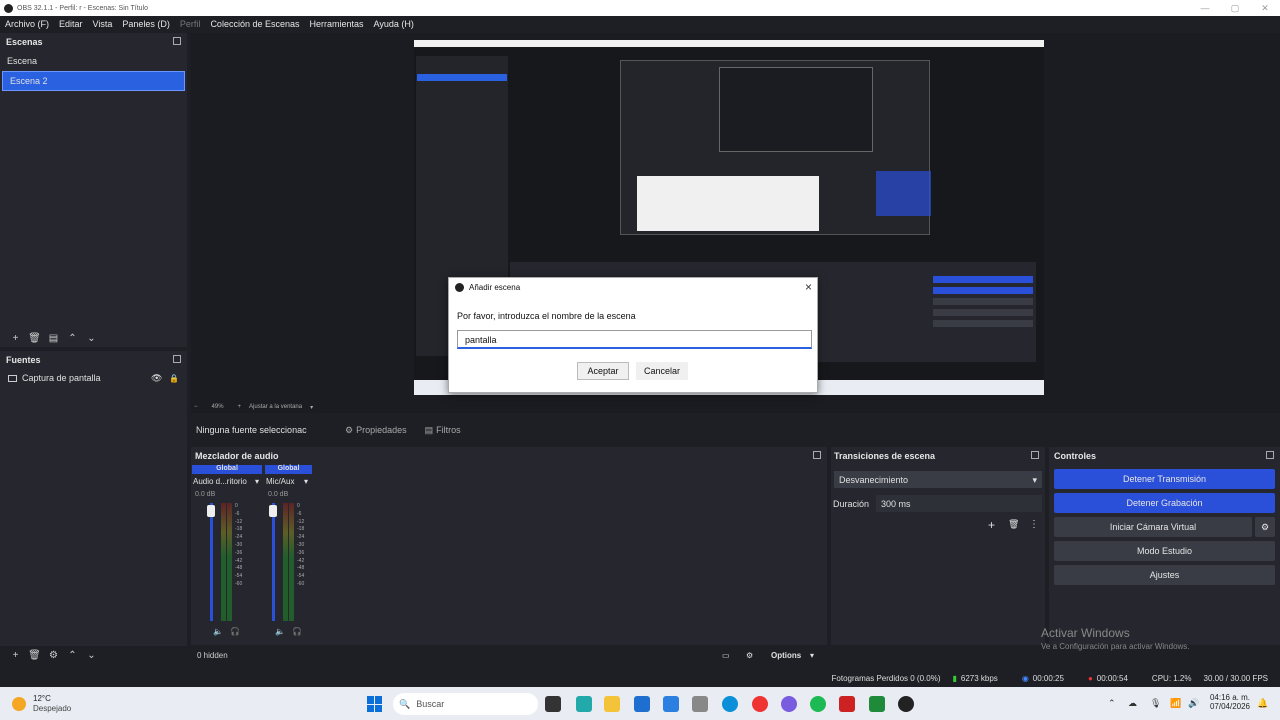  I want to click on menu-paneles: Paneles (D), so click(146, 24).